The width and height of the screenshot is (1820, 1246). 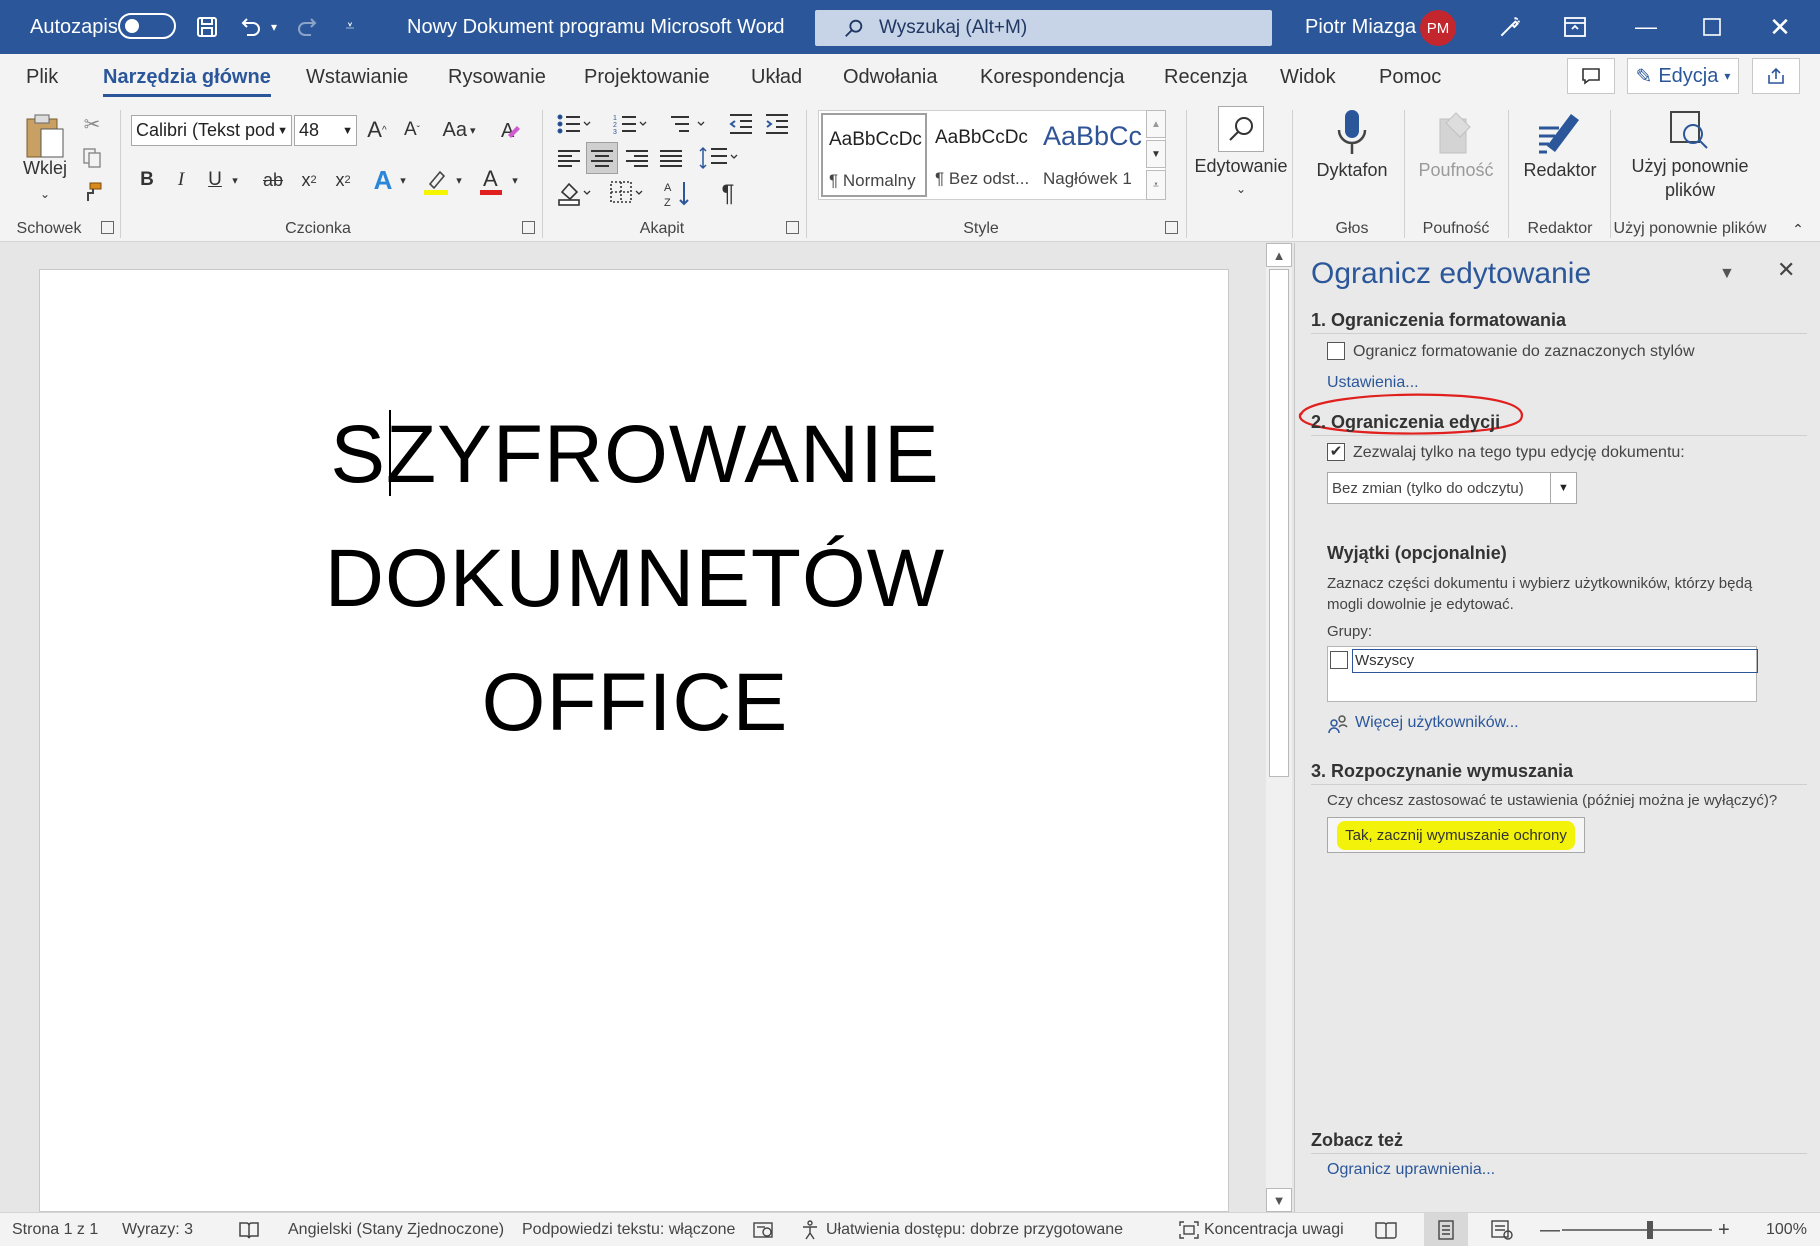 What do you see at coordinates (1241, 166) in the screenshot?
I see `editing-label: Edytowanie` at bounding box center [1241, 166].